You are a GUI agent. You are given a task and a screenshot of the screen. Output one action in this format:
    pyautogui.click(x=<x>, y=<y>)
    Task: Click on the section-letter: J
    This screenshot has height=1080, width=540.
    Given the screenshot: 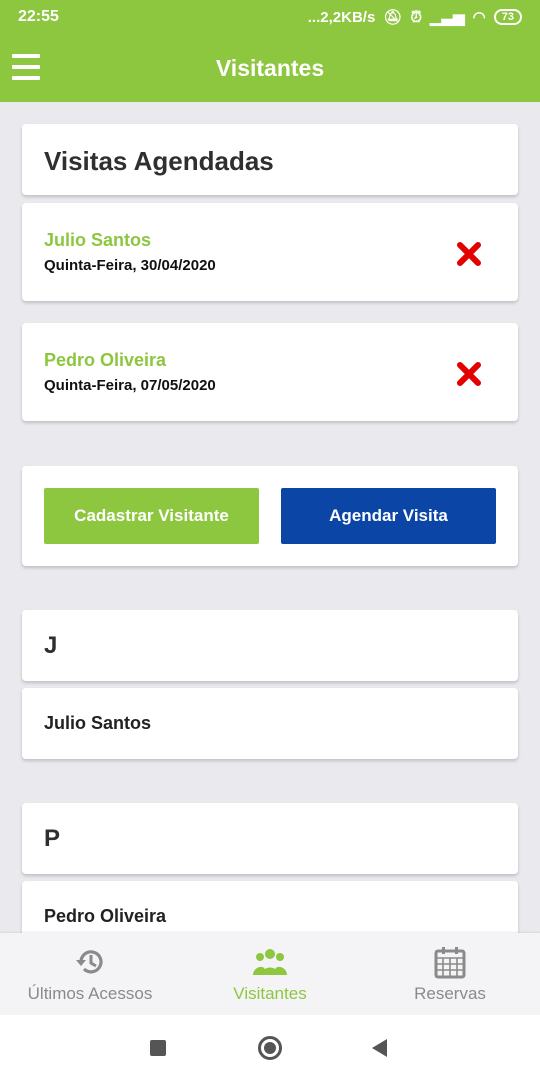 What is the action you would take?
    pyautogui.click(x=270, y=645)
    